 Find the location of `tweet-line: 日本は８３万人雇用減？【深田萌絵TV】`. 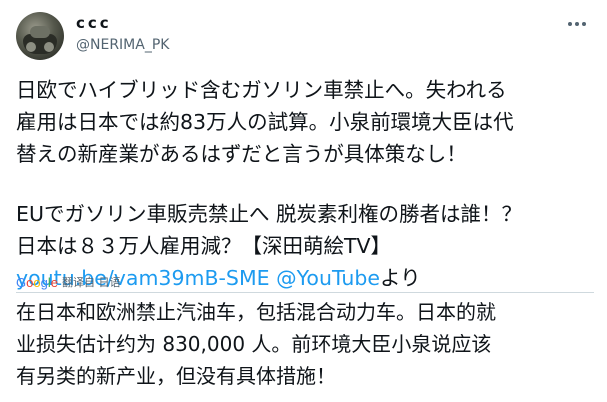

tweet-line: 日本は８３万人雇用減？【深田萌絵TV】 is located at coordinates (204, 246).